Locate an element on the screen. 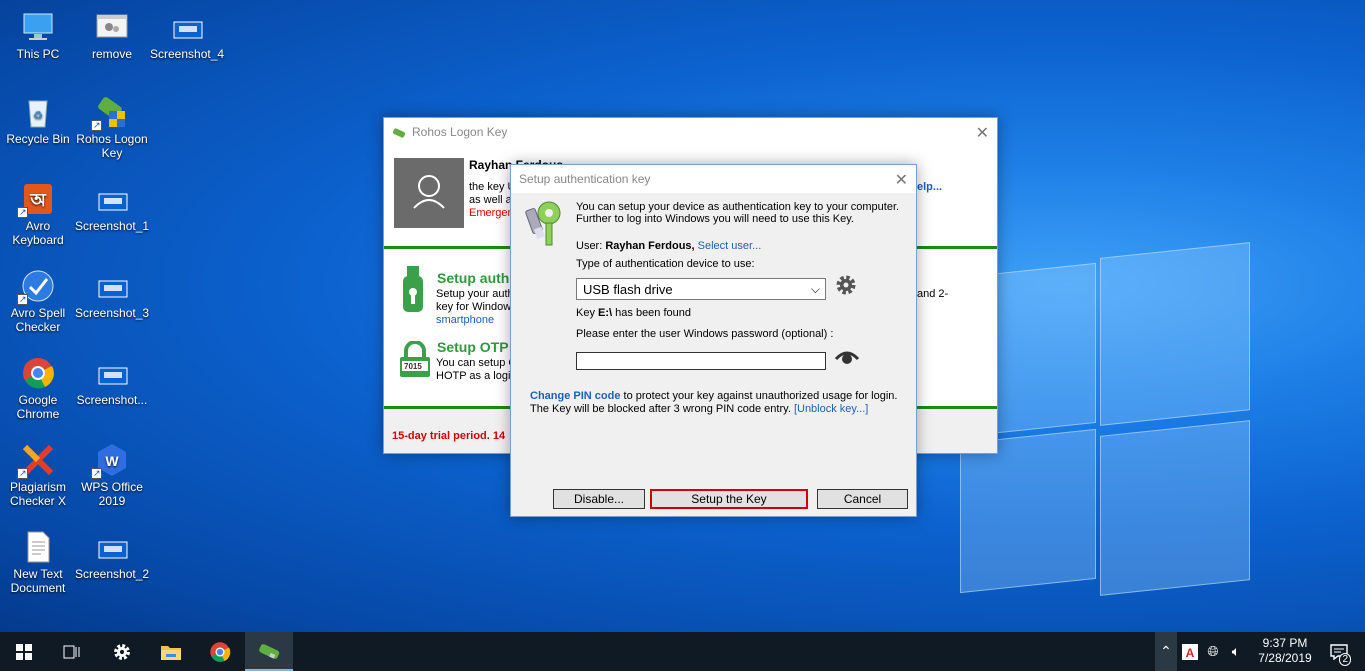 This screenshot has width=1365, height=671. rohos-desc-line1: the key U is located at coordinates (492, 187).